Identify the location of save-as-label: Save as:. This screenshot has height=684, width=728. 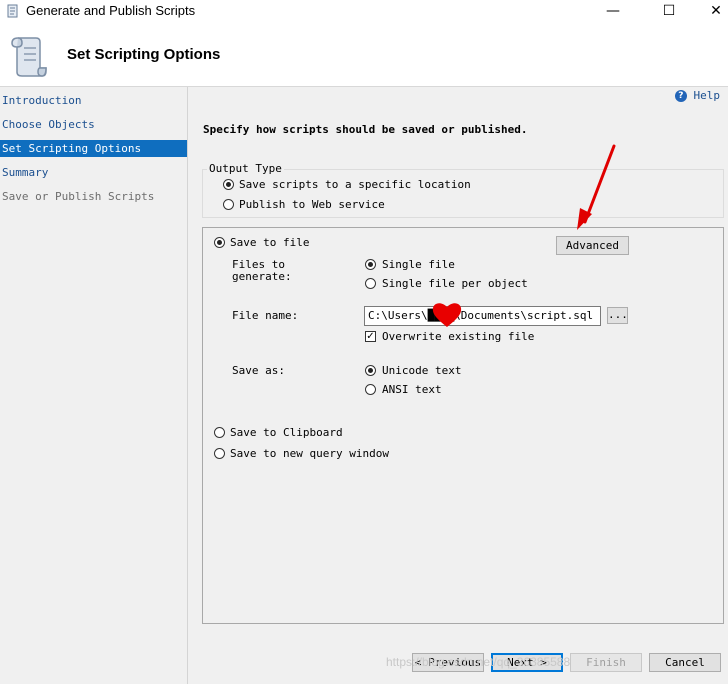
(258, 370).